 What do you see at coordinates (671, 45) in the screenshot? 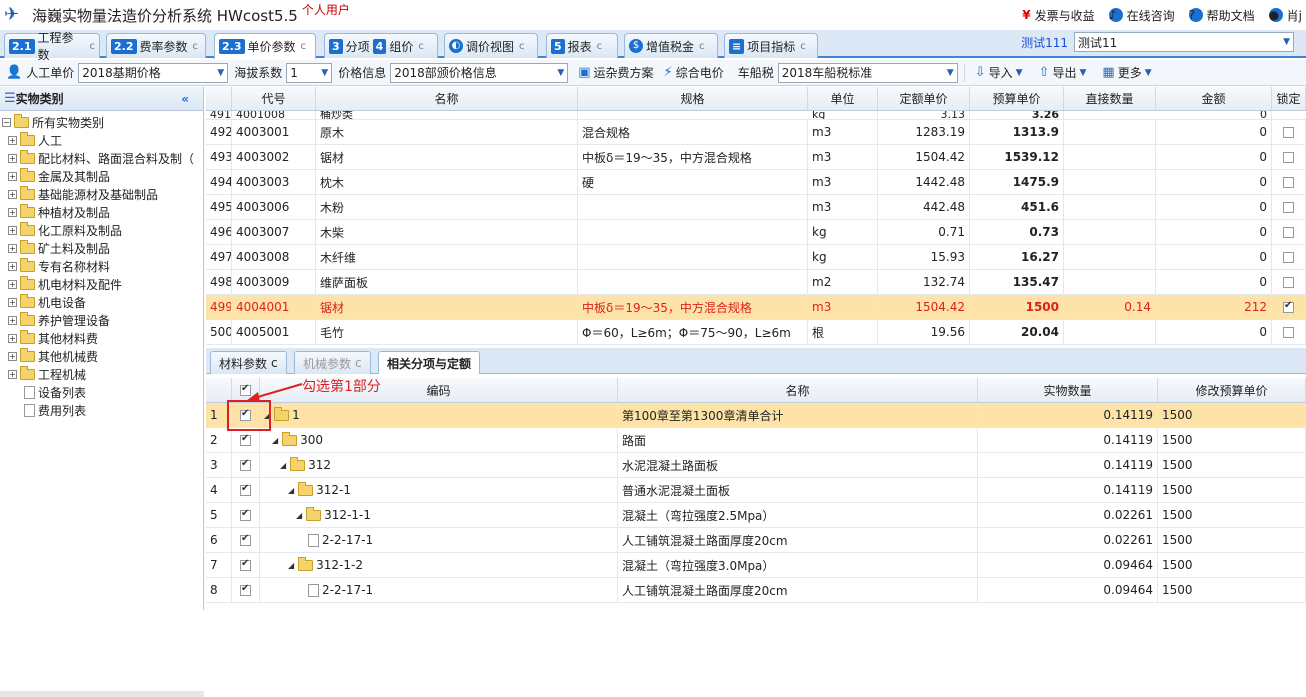
I see `tab-vat: $ 增值税金 c` at bounding box center [671, 45].